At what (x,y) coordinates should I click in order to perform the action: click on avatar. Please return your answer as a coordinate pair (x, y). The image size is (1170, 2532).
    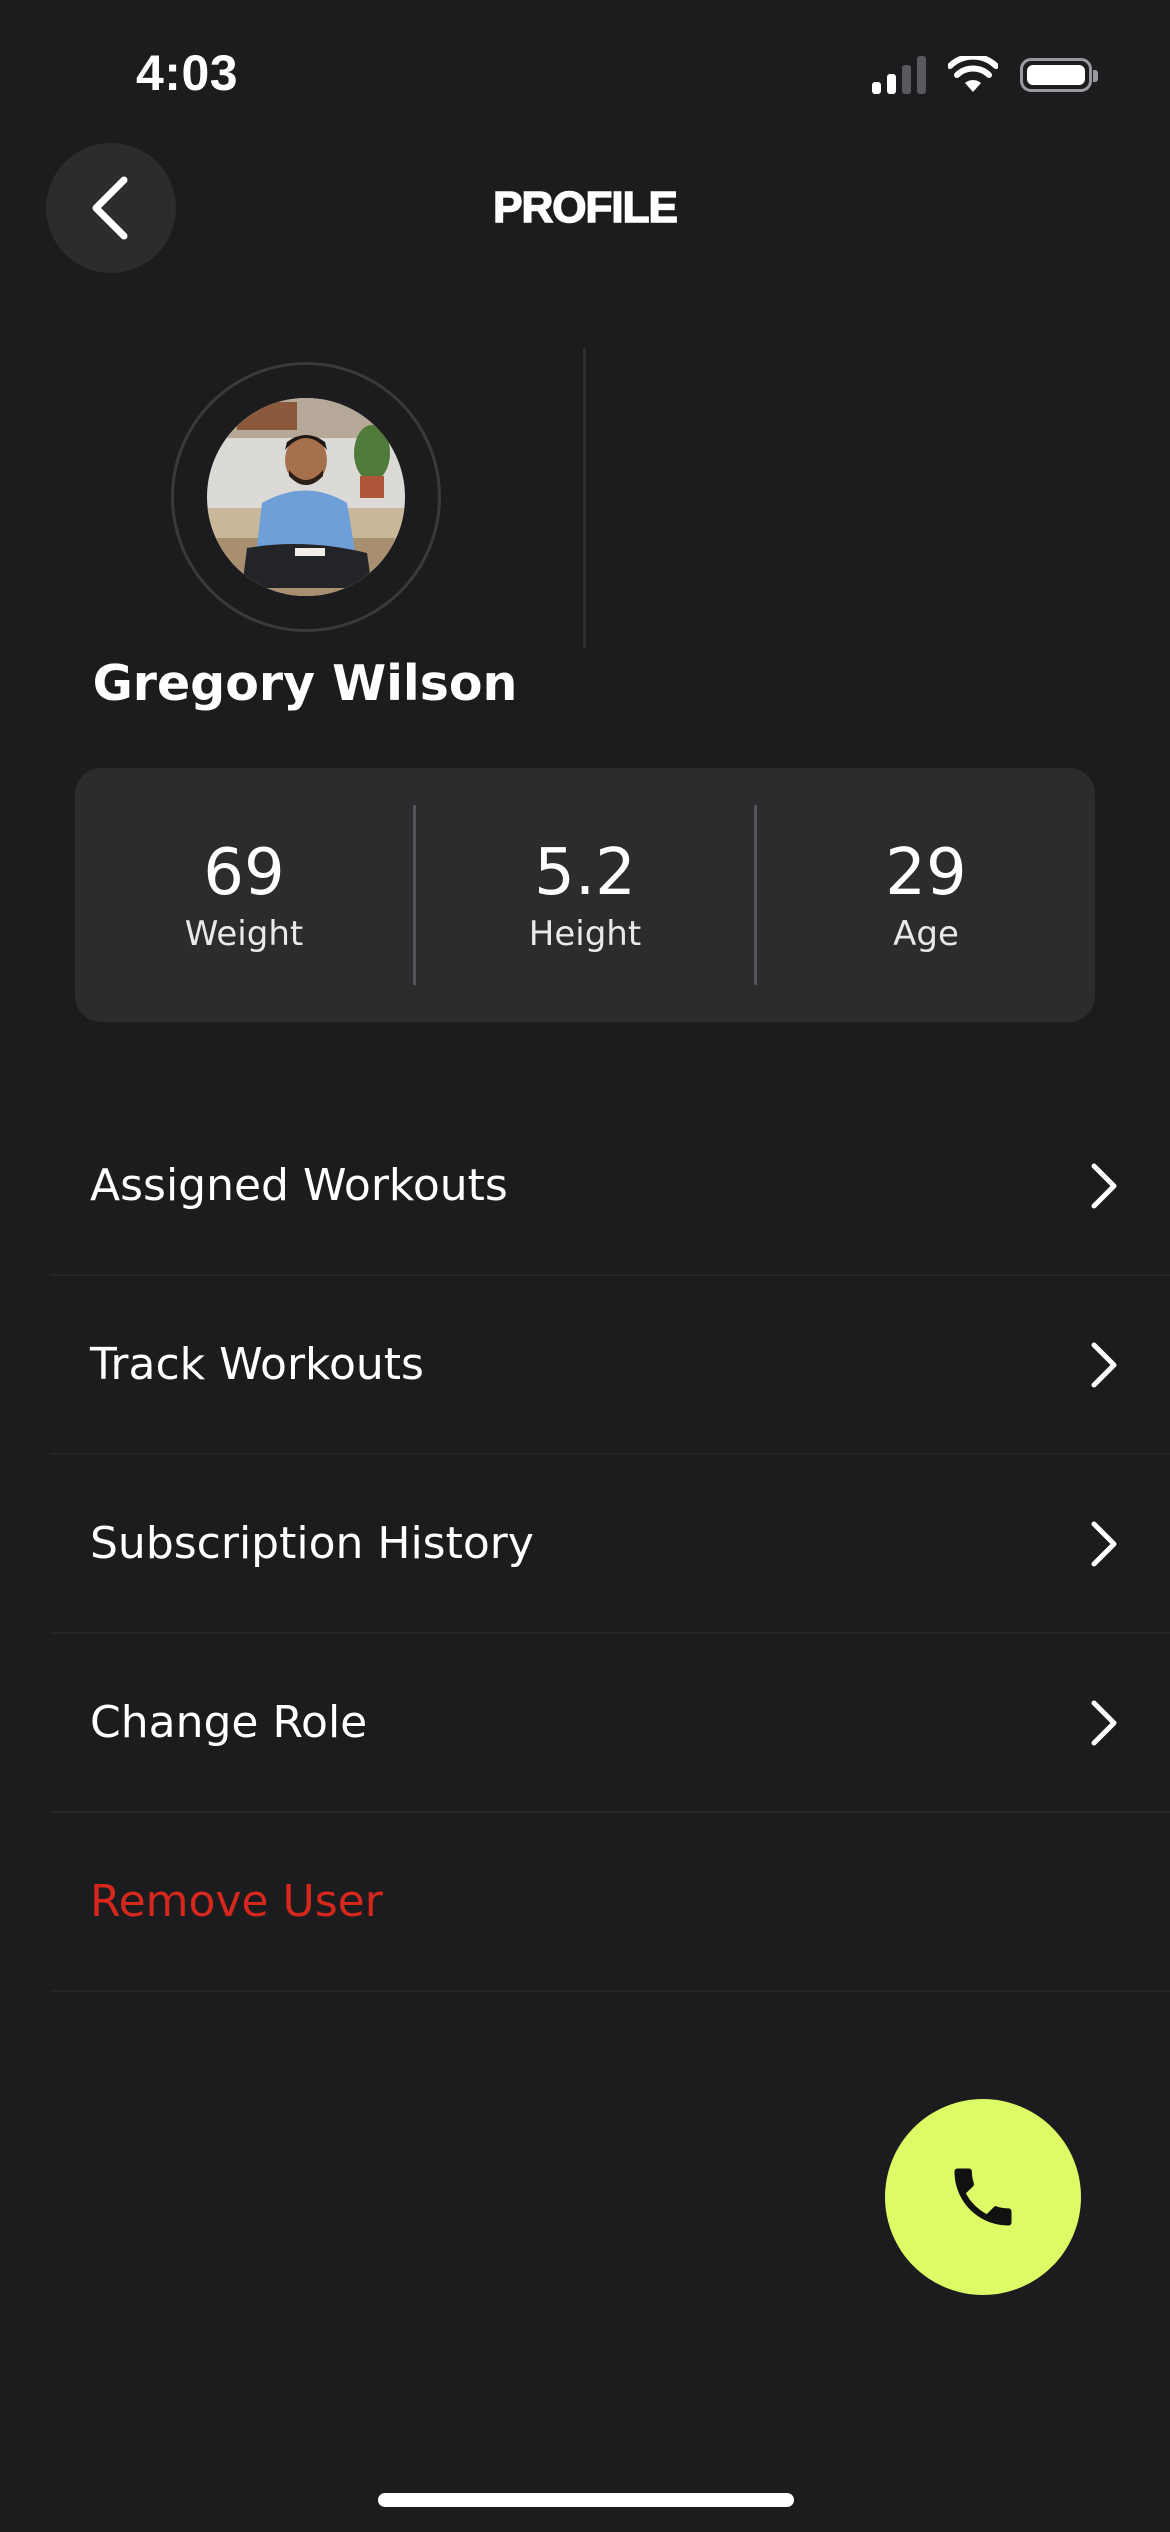
    Looking at the image, I should click on (306, 497).